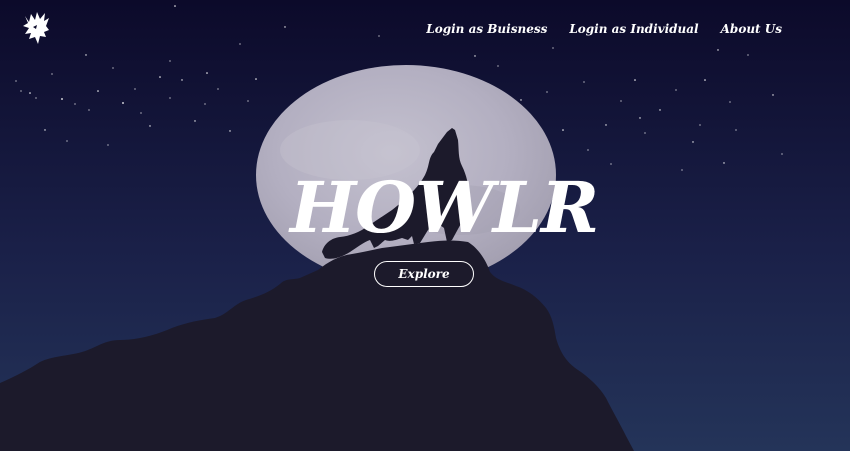 Image resolution: width=850 pixels, height=451 pixels. I want to click on nav-about-us: About Us, so click(751, 29).